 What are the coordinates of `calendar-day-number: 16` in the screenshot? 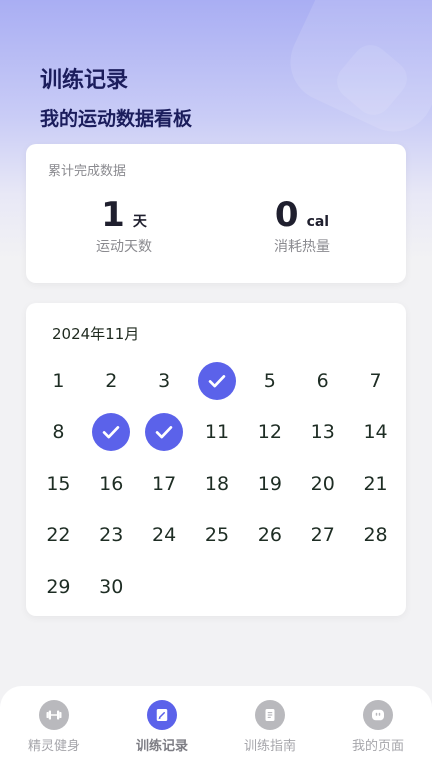 It's located at (111, 483).